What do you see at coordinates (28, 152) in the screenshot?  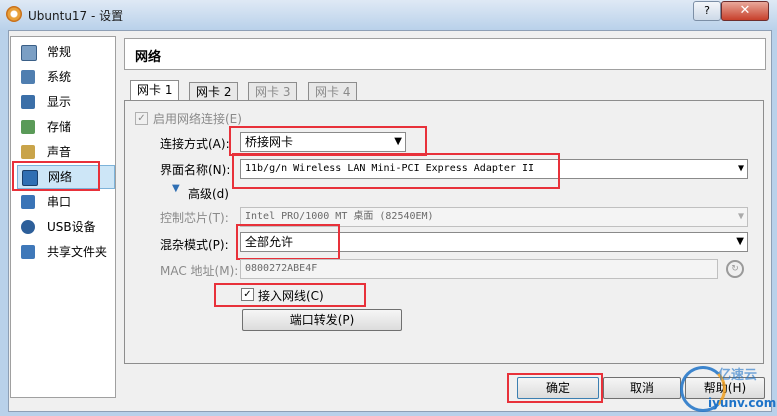 I see `speaker-icon` at bounding box center [28, 152].